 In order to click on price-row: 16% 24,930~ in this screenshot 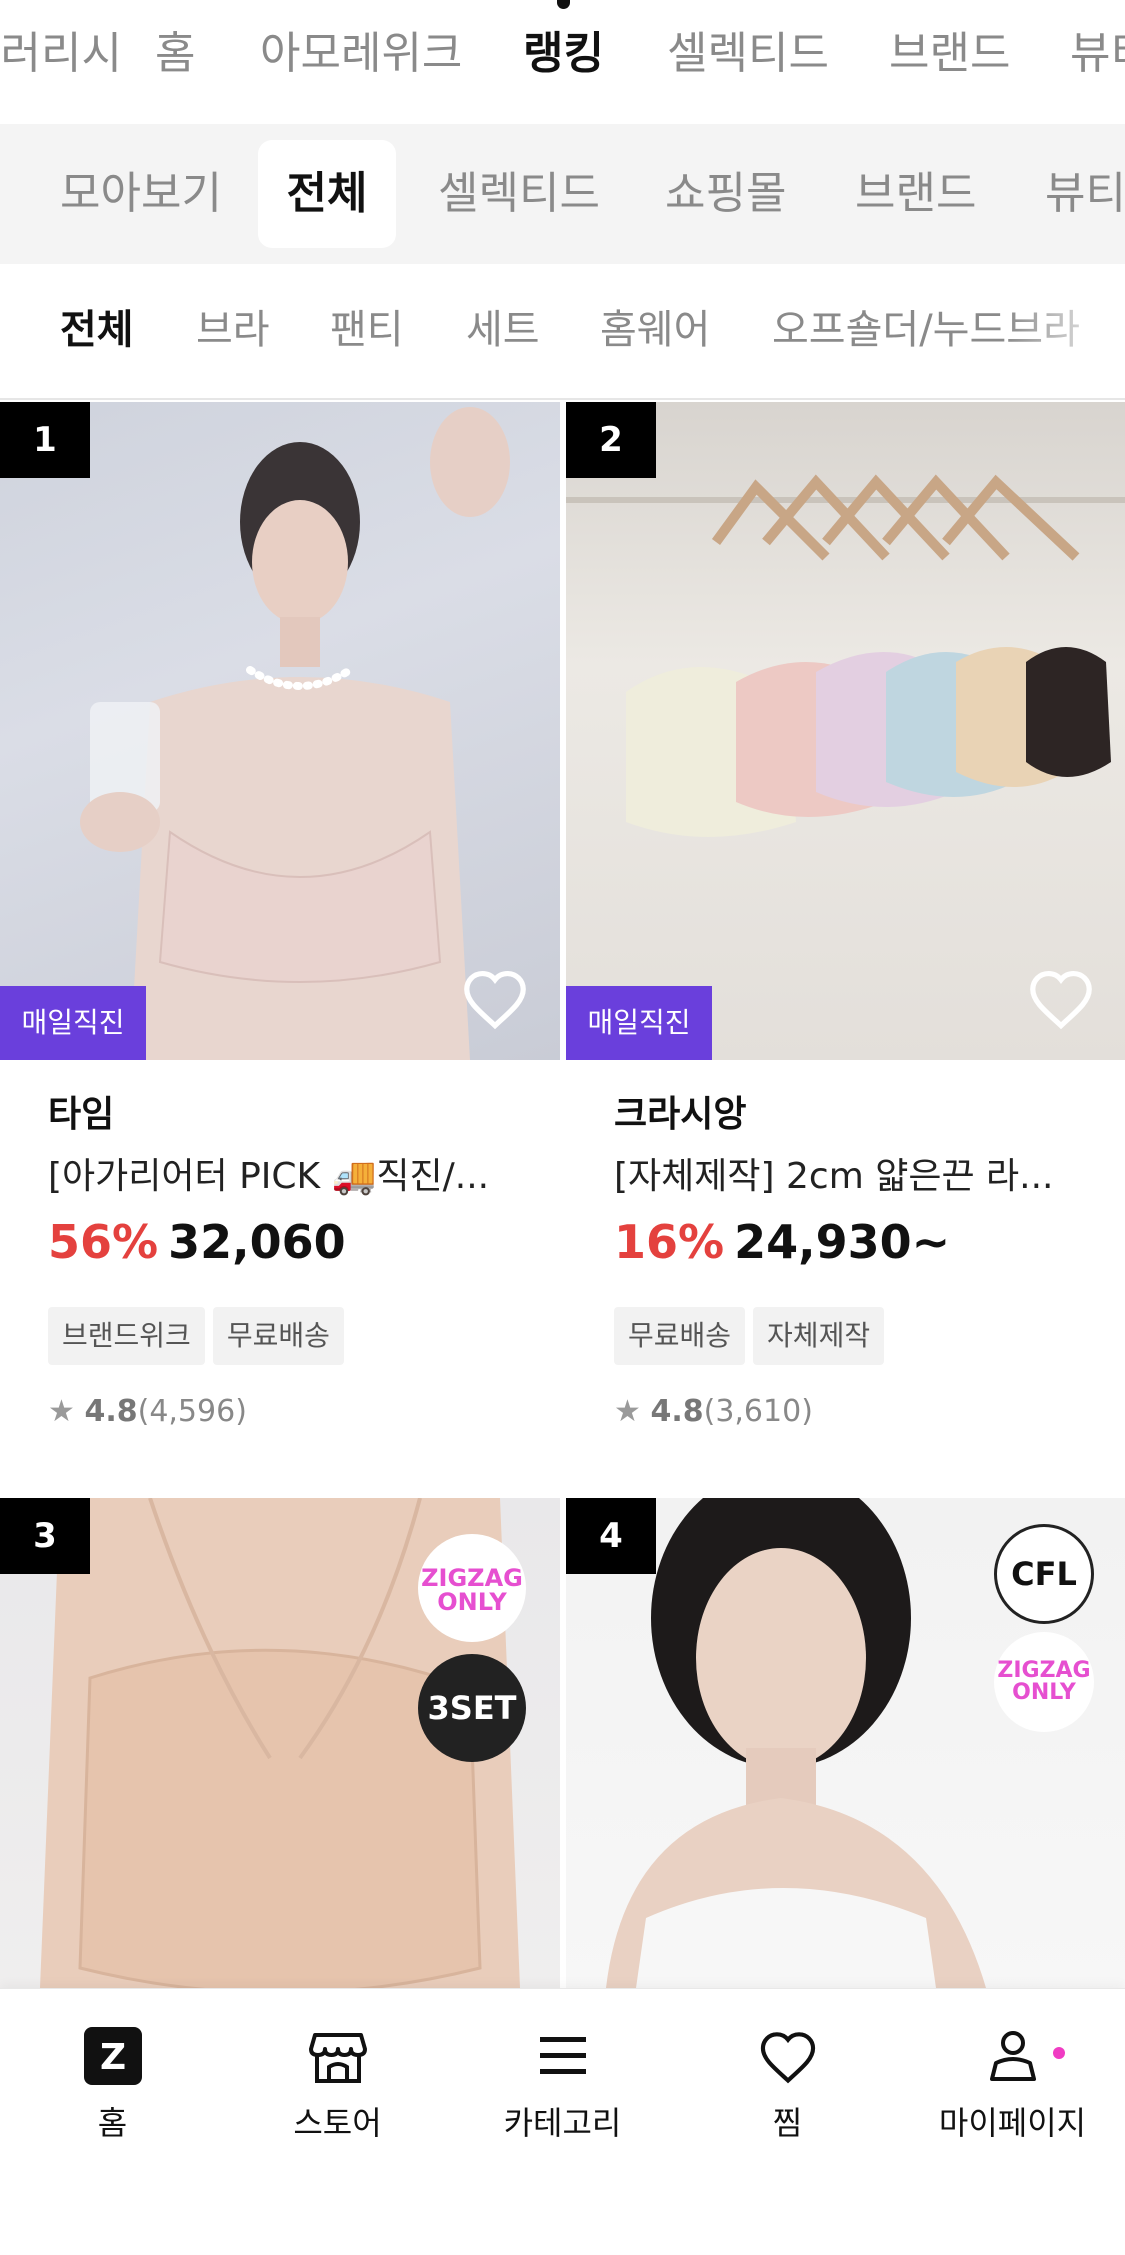, I will do `click(833, 1247)`.